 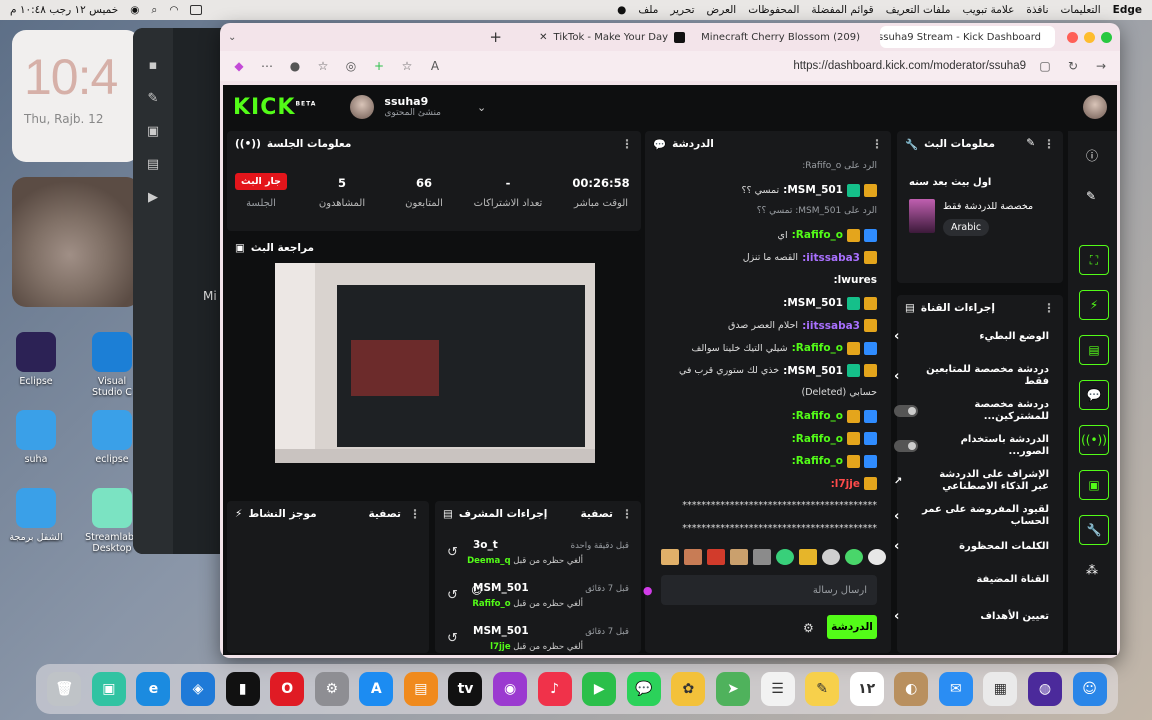 What do you see at coordinates (1000, 689) in the screenshot?
I see `launchpad-dock-icon: ▦` at bounding box center [1000, 689].